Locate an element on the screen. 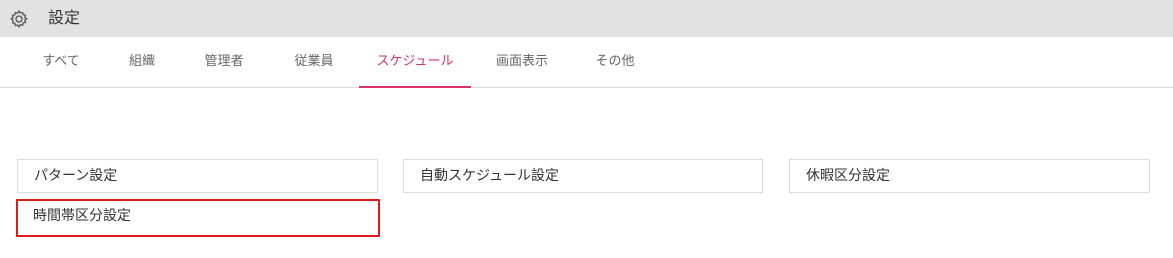 This screenshot has width=1173, height=258. time-slot-category-settings-button: 時間帯区分設定 is located at coordinates (198, 218).